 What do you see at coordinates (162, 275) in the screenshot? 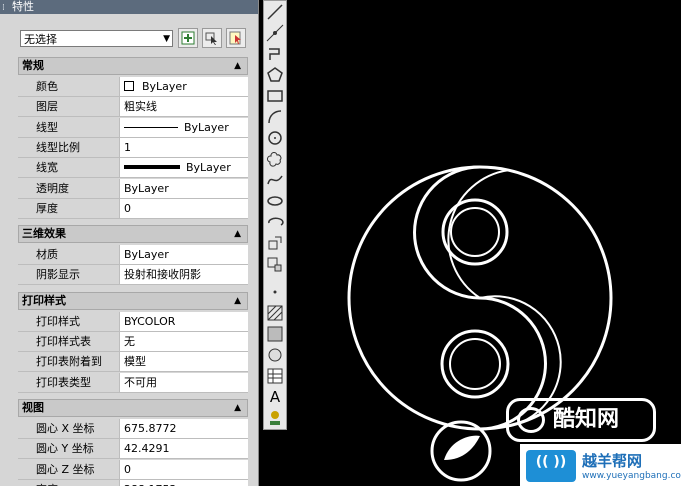
I see `property-value-text: 投射和接收阴影` at bounding box center [162, 275].